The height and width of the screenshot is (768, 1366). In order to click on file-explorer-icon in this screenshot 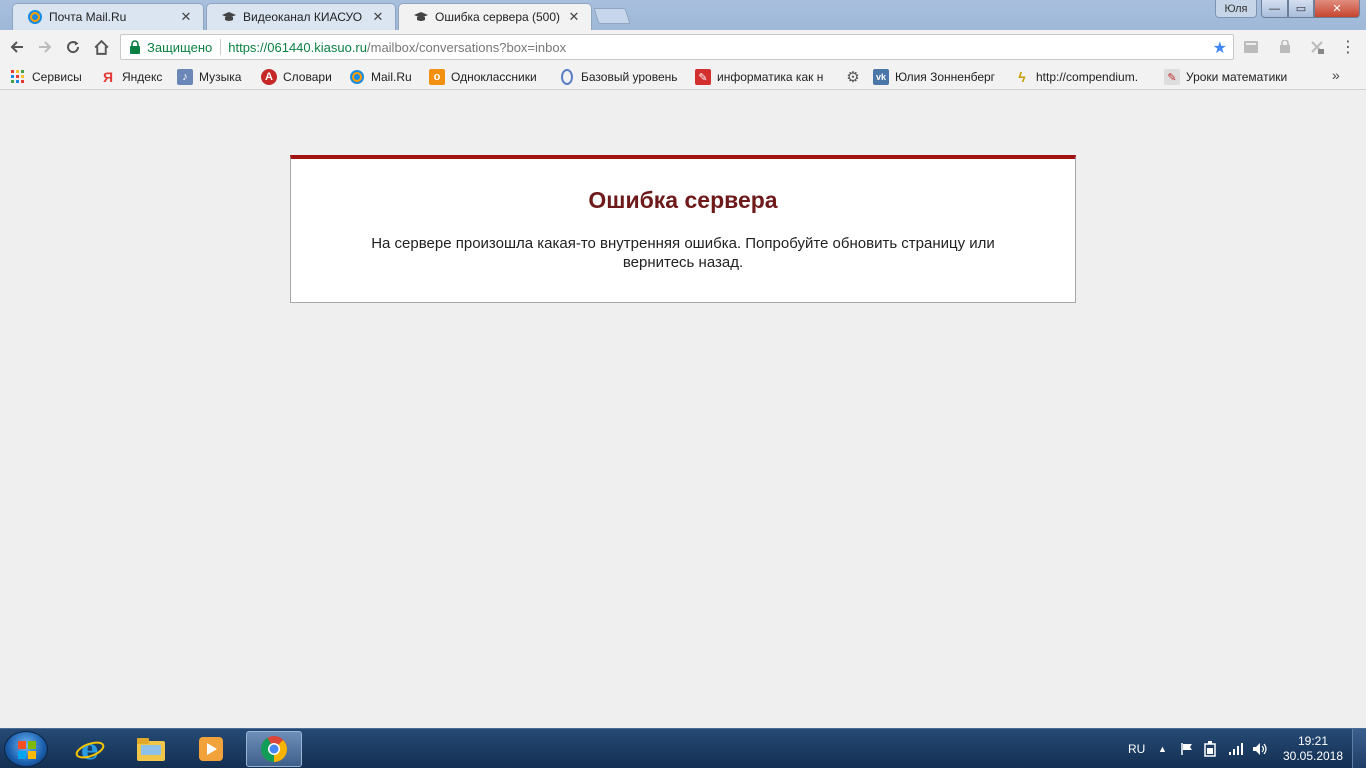, I will do `click(151, 749)`.